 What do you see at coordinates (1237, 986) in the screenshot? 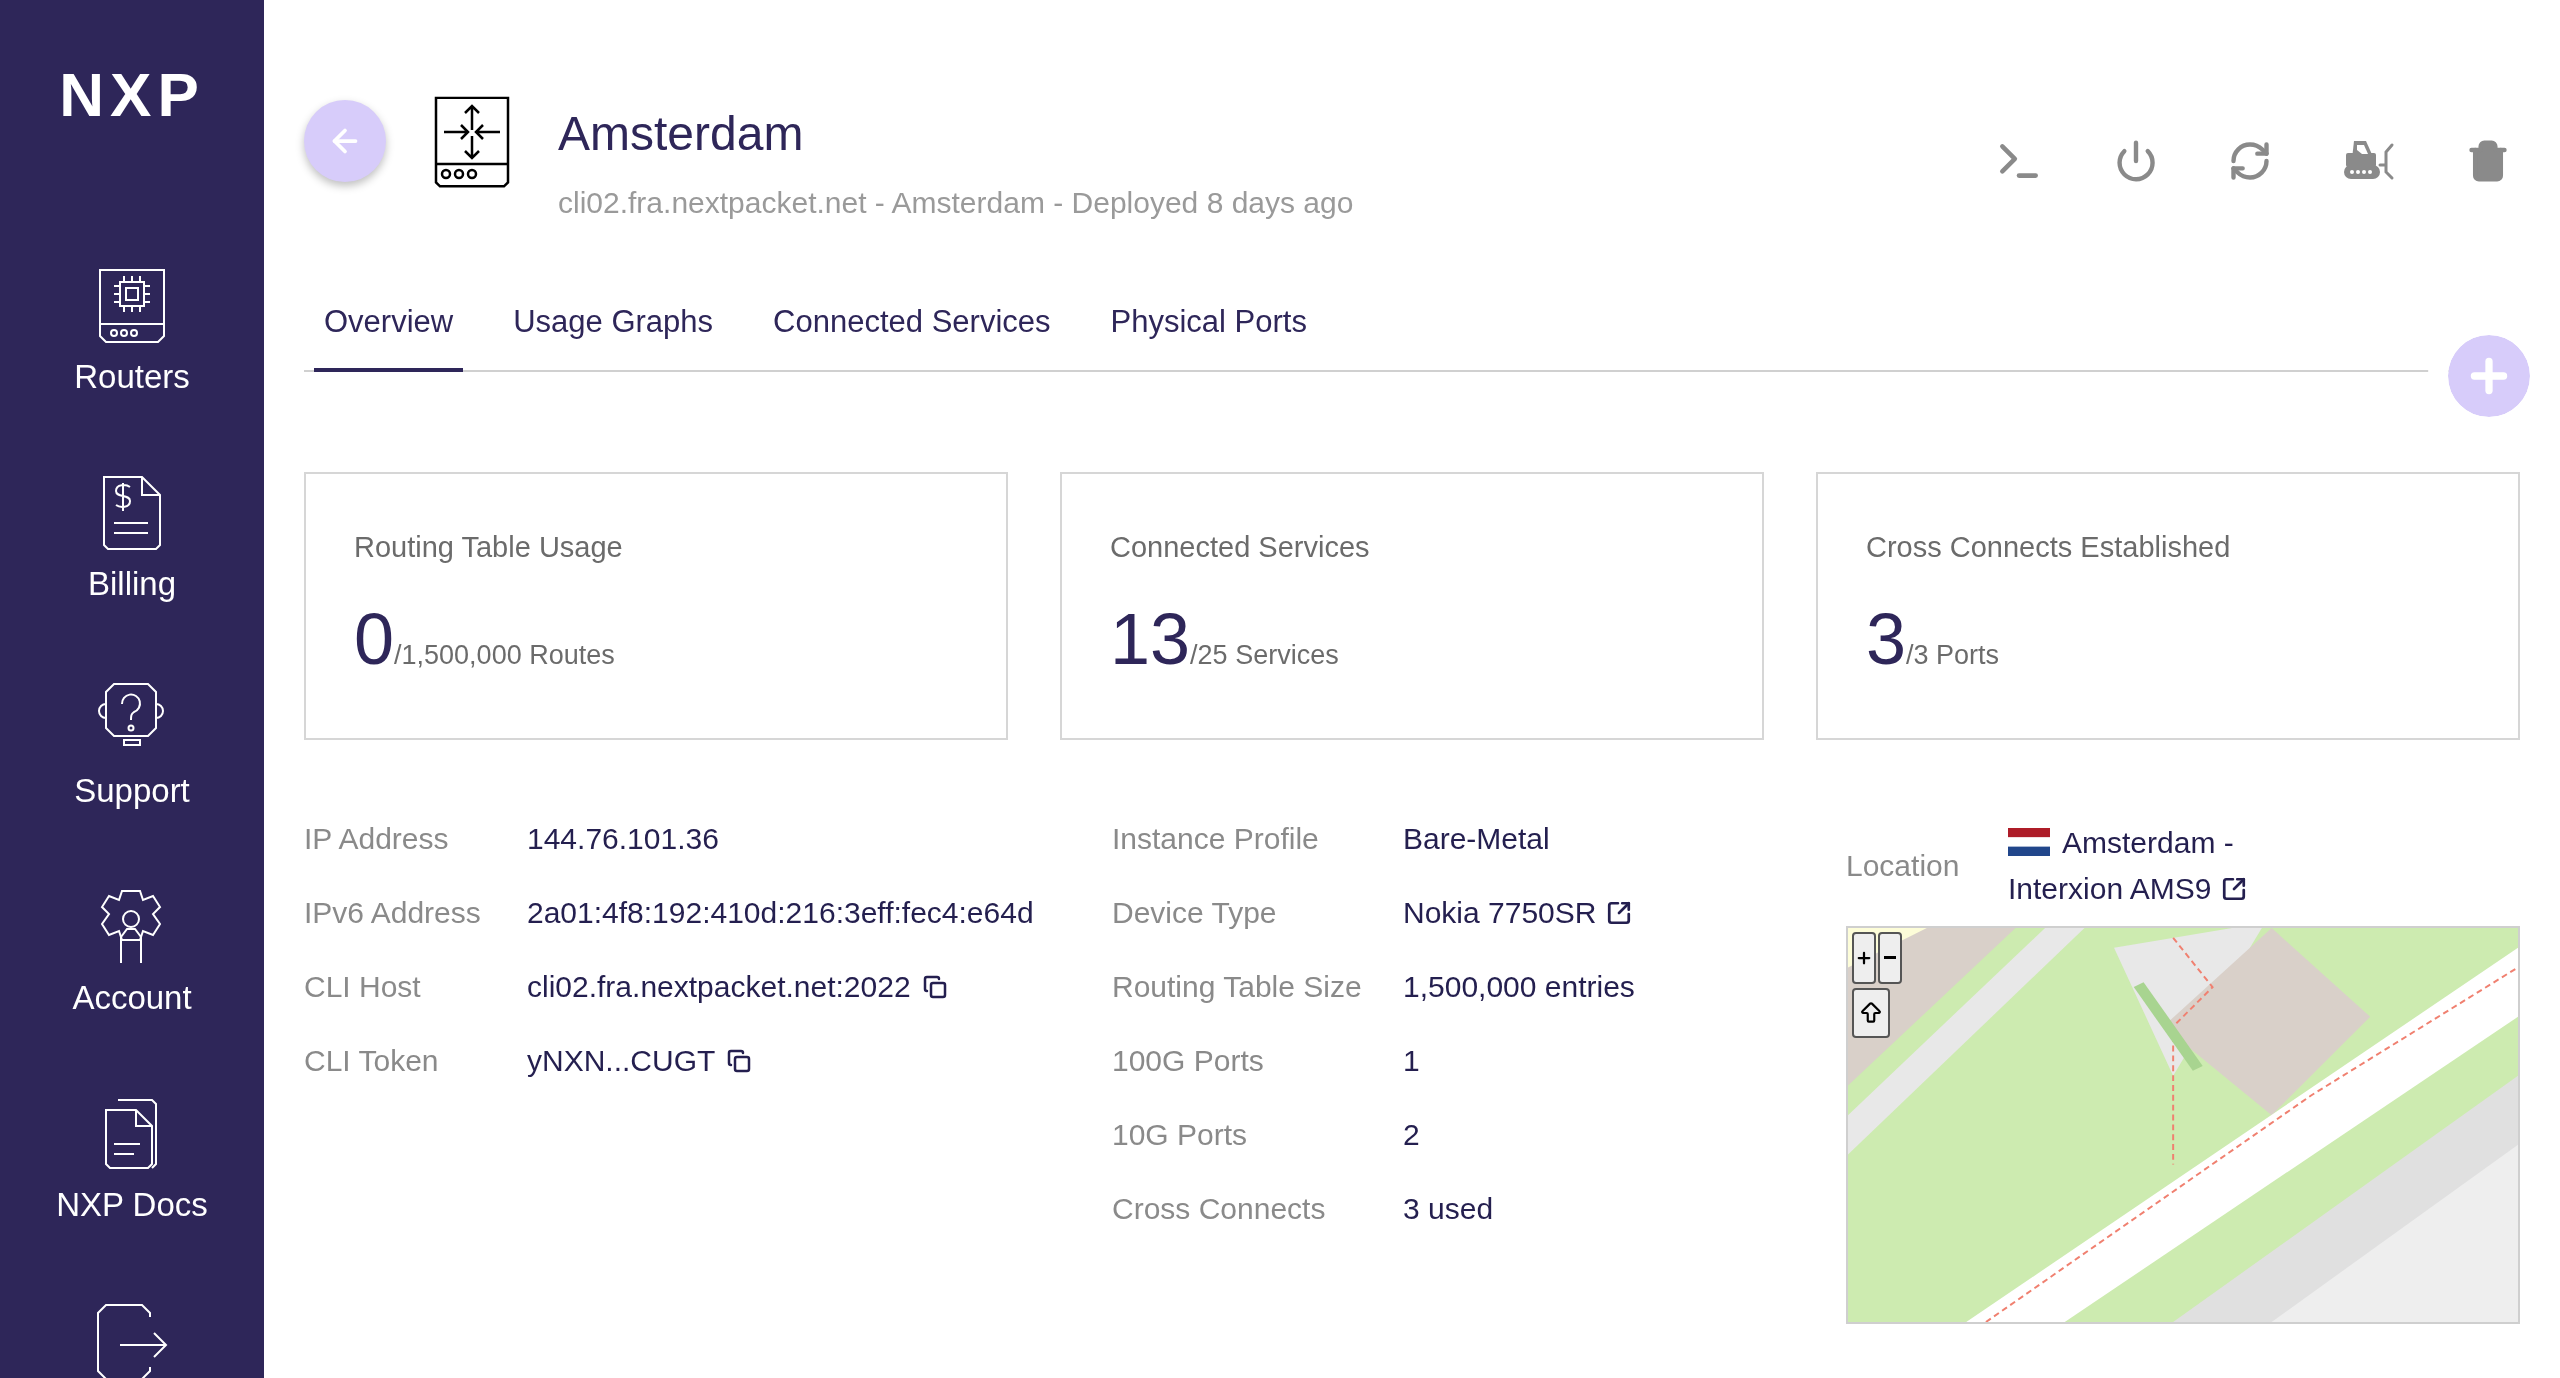
I see `detail-label: Routing Table Size` at bounding box center [1237, 986].